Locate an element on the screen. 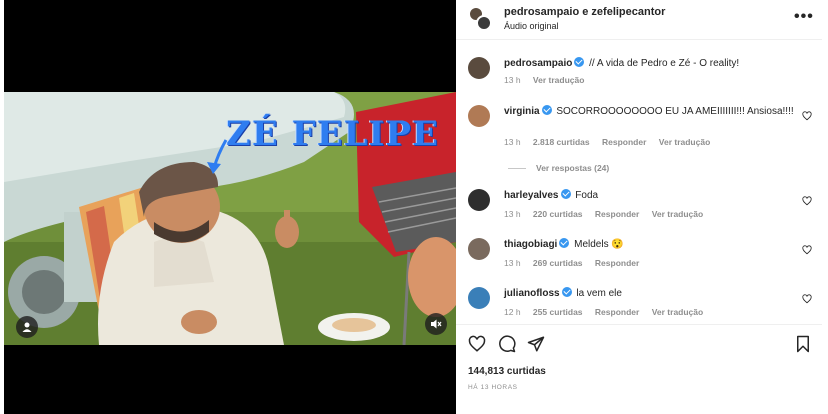 This screenshot has width=828, height=414. post-timestamp: HÁ 13 HORAS is located at coordinates (493, 387).